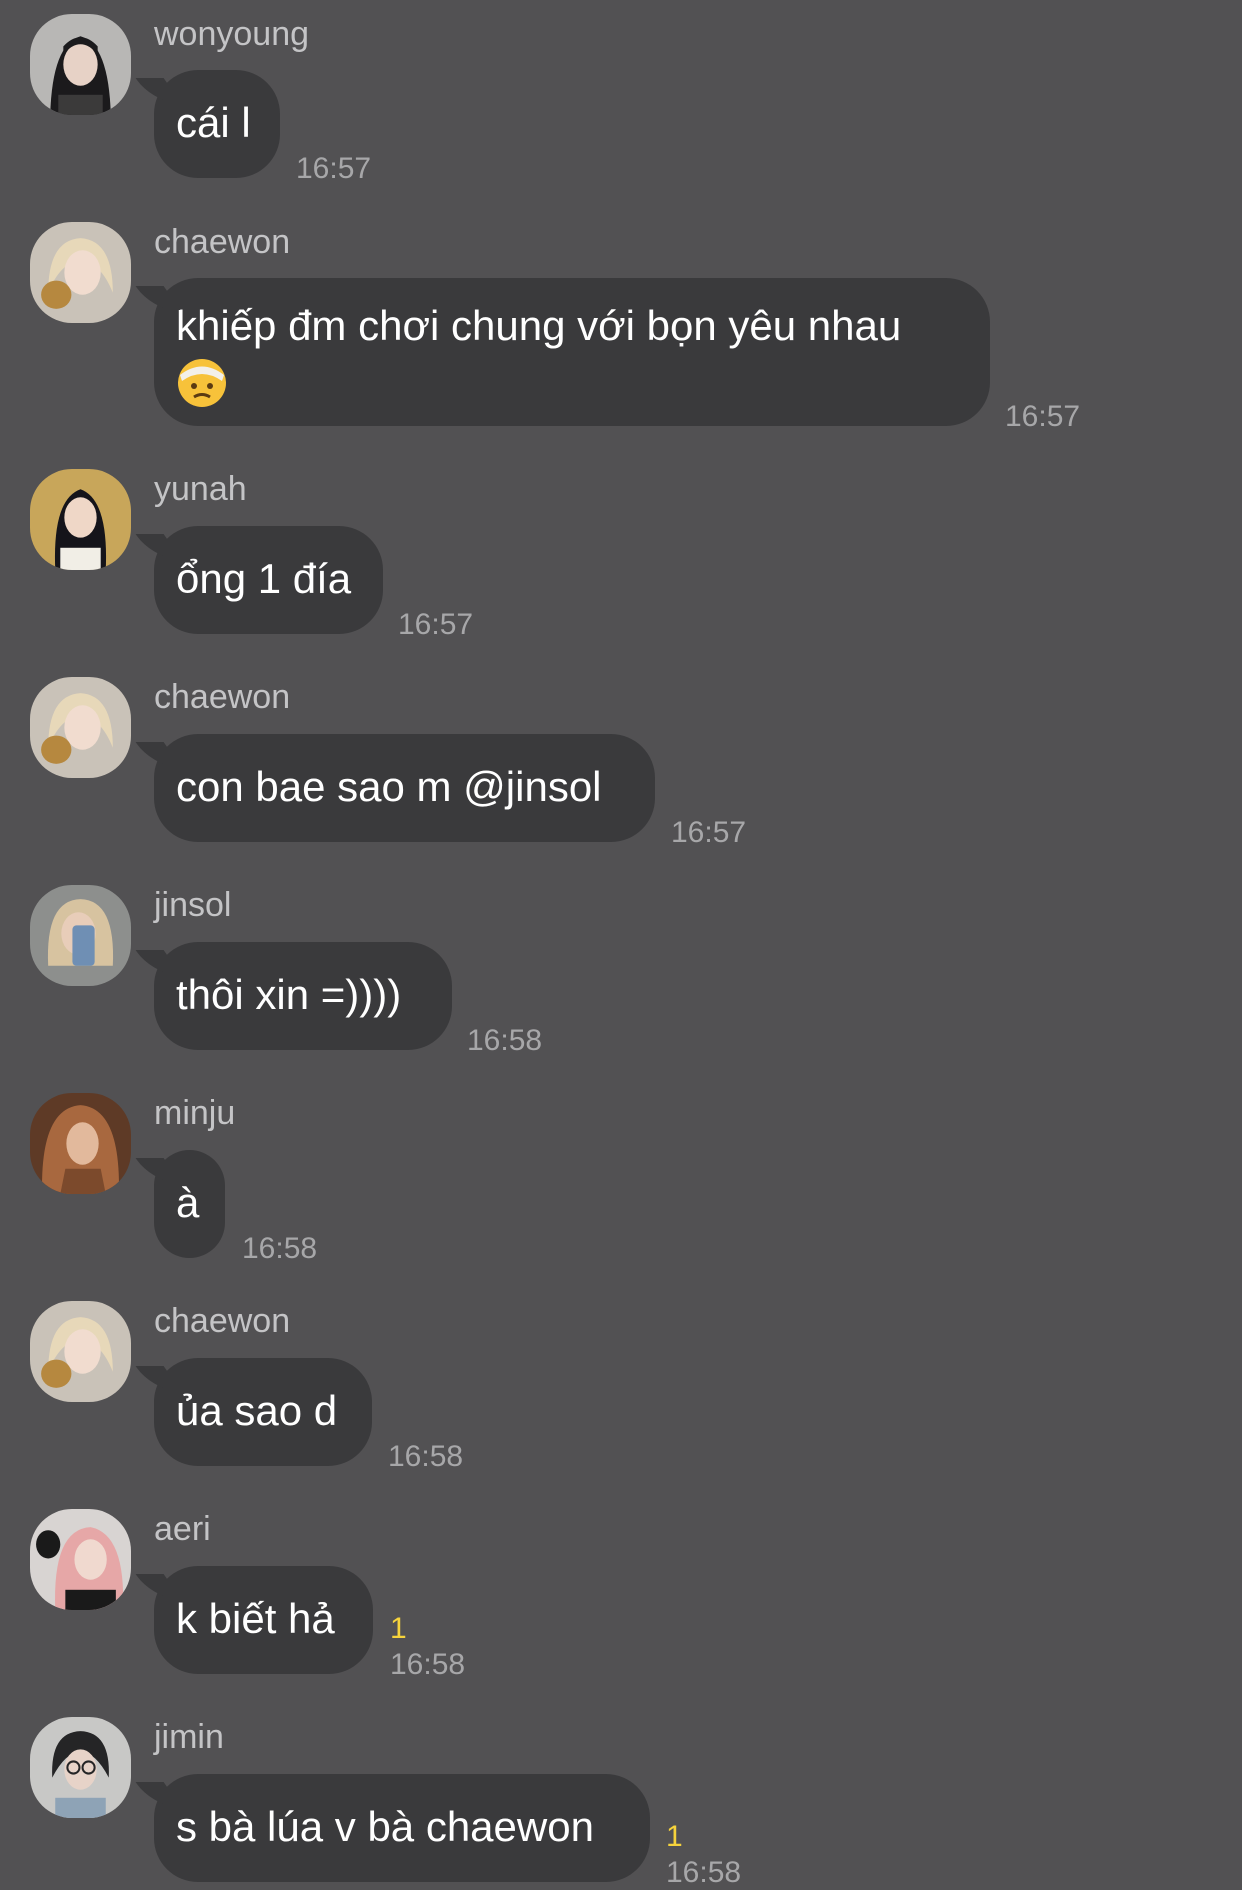  I want to click on message-text: à, so click(188, 1202).